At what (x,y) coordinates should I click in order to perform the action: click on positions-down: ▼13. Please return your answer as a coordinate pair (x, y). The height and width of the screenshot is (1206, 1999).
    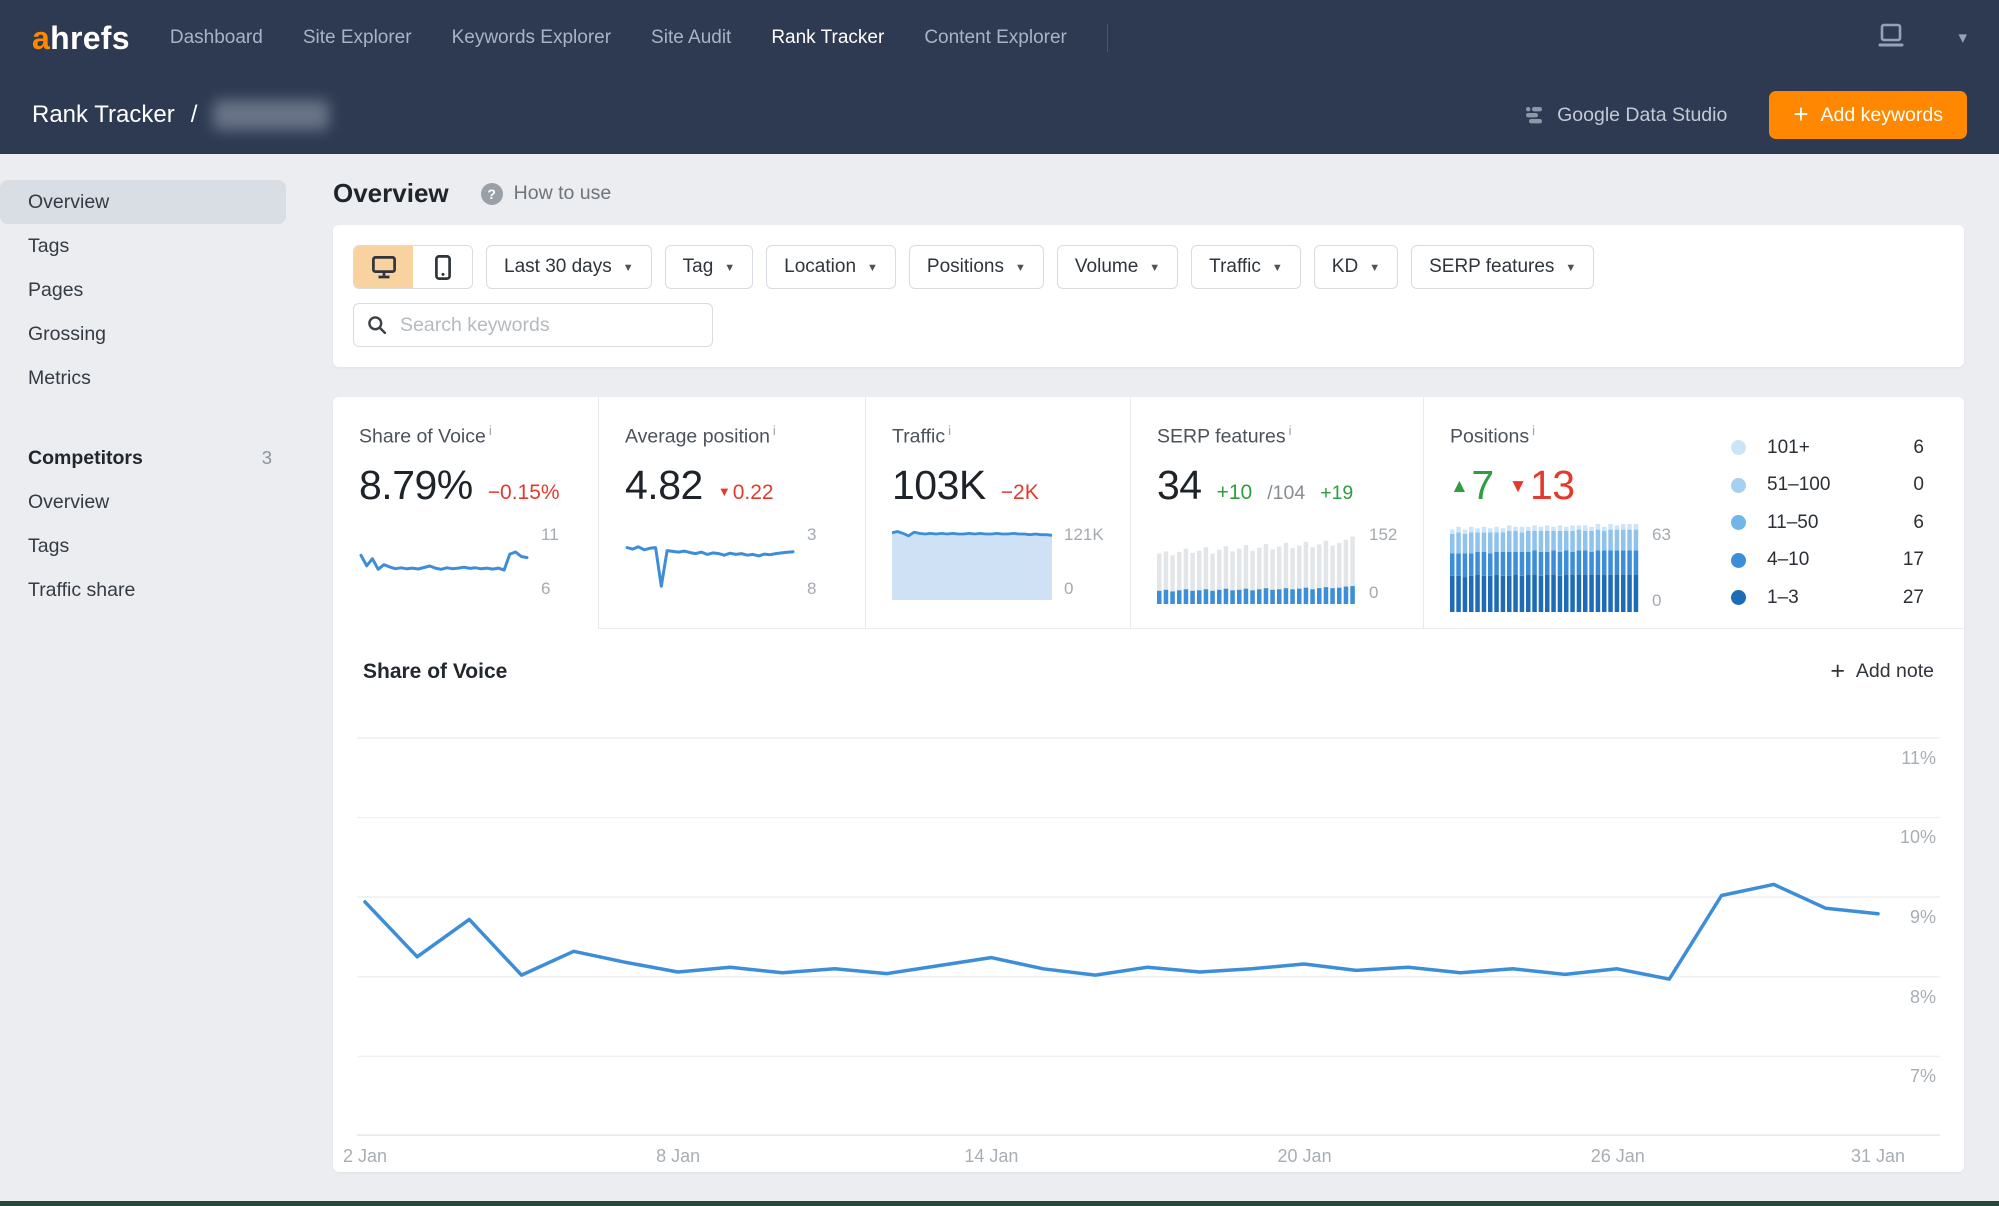
    Looking at the image, I should click on (1541, 484).